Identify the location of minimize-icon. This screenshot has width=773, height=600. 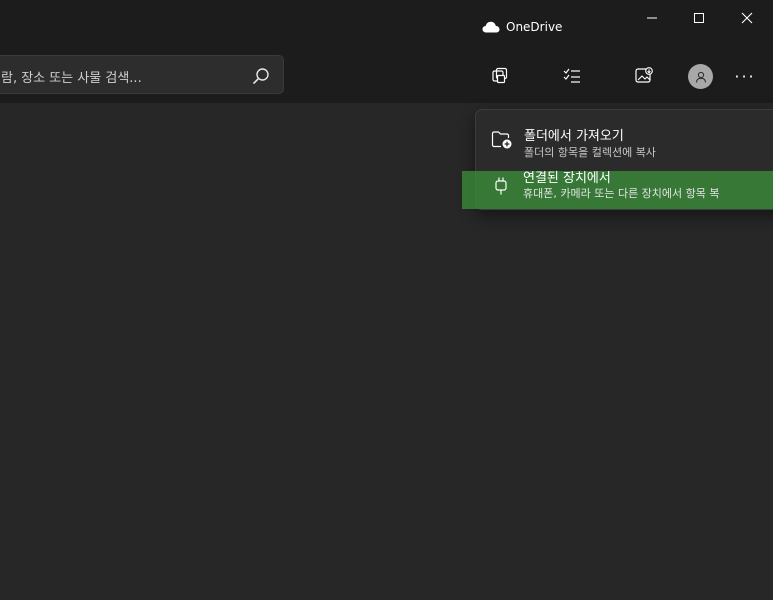
(652, 18).